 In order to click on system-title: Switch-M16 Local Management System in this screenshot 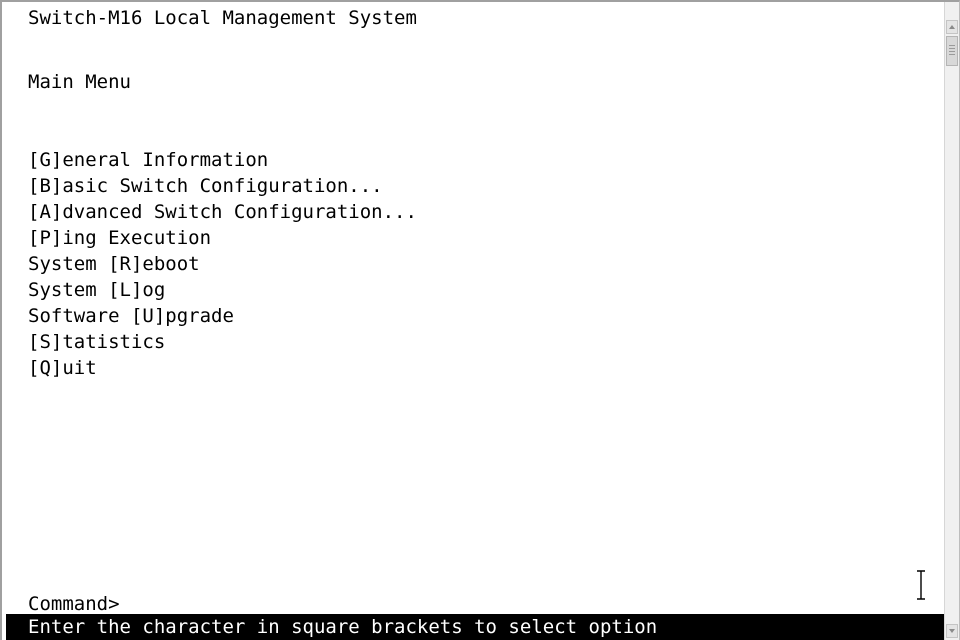, I will do `click(222, 18)`.